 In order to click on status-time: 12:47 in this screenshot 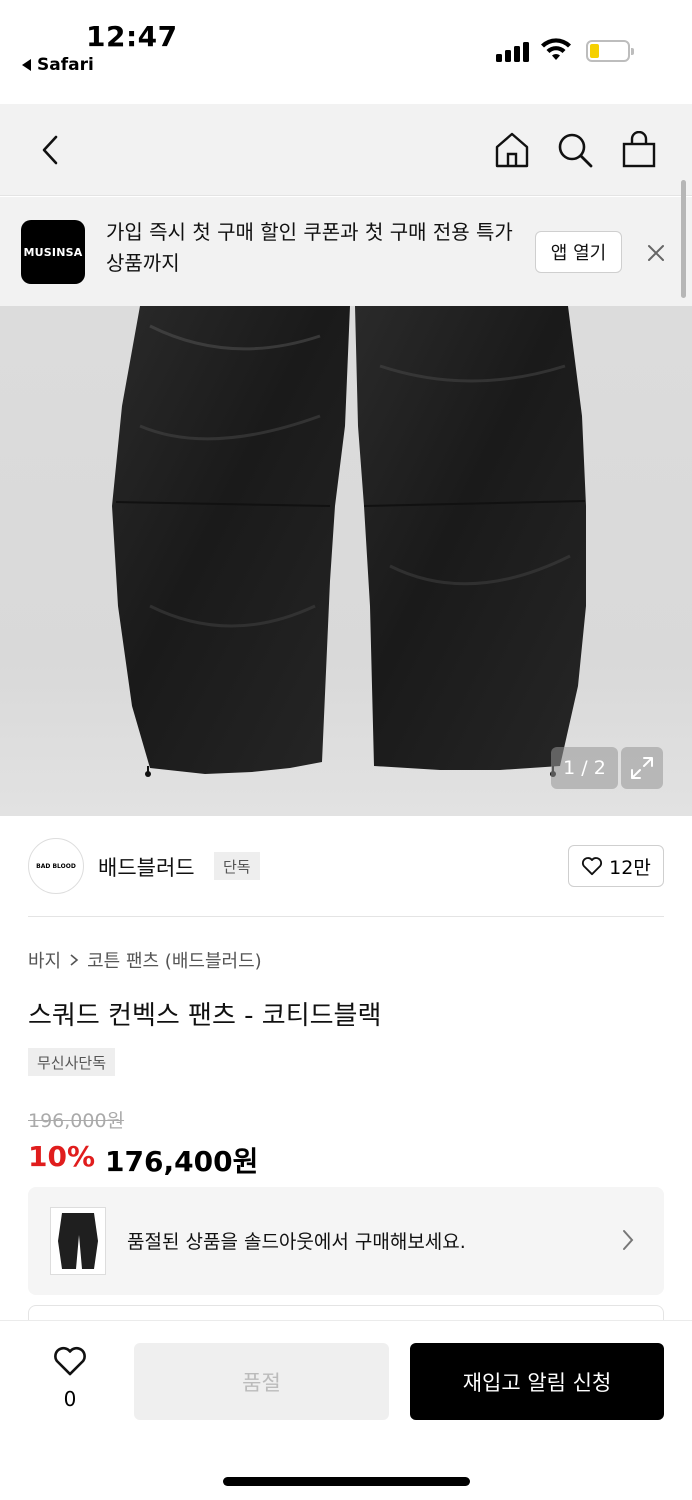, I will do `click(132, 36)`.